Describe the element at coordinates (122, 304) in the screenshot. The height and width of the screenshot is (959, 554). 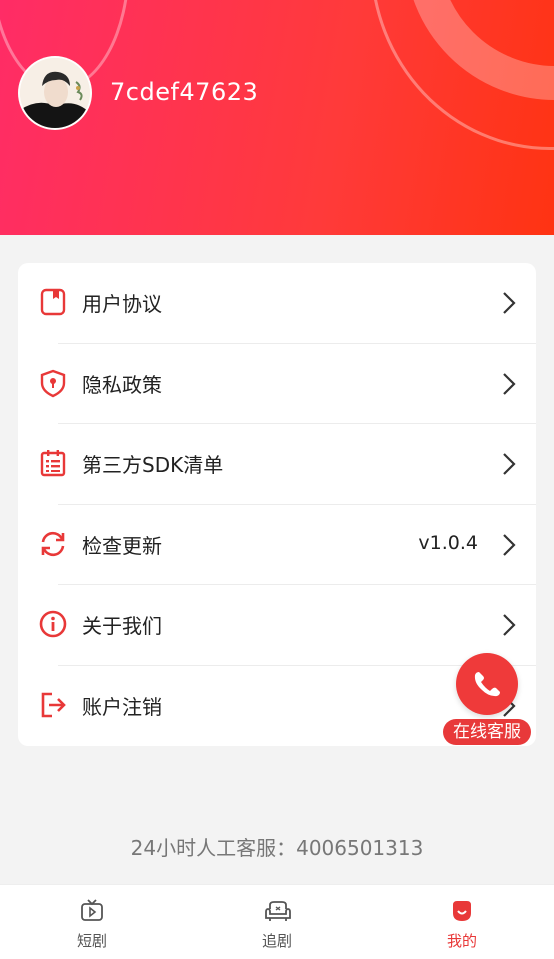
I see `menu-item-label: 用户协议` at that location.